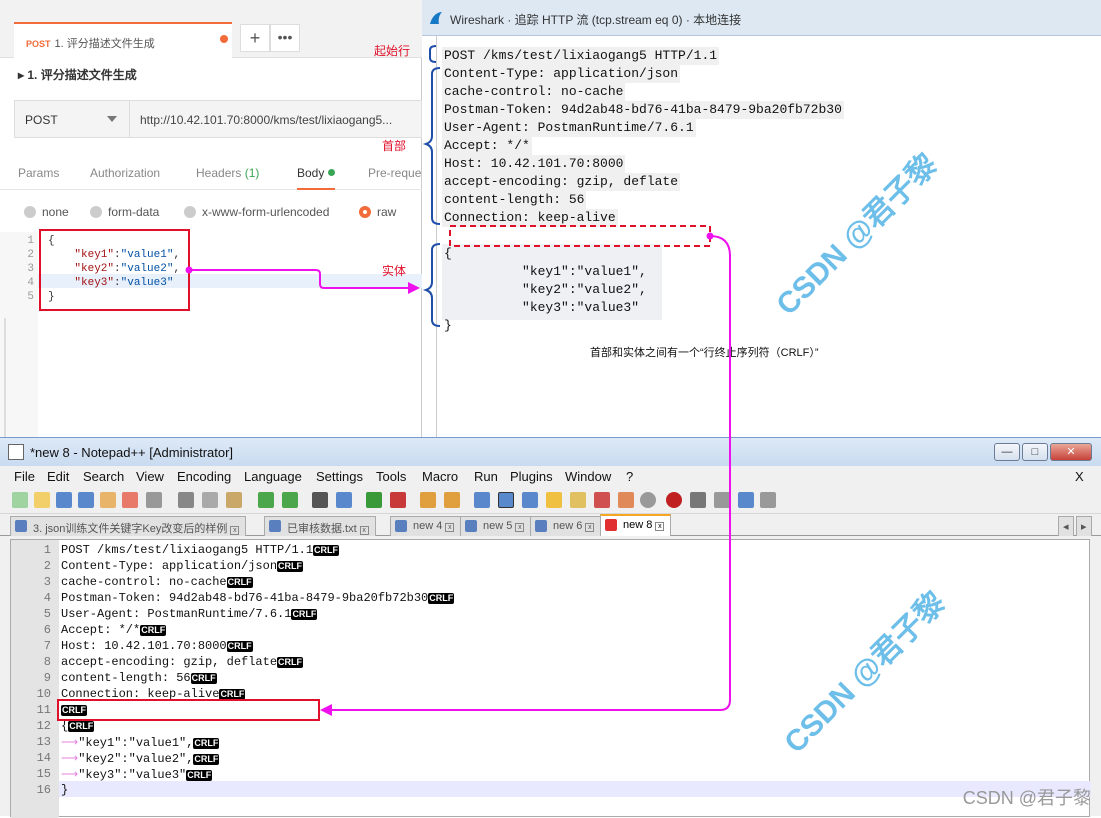 The width and height of the screenshot is (1101, 818). I want to click on entity-arrow-head-icon, so click(414, 288).